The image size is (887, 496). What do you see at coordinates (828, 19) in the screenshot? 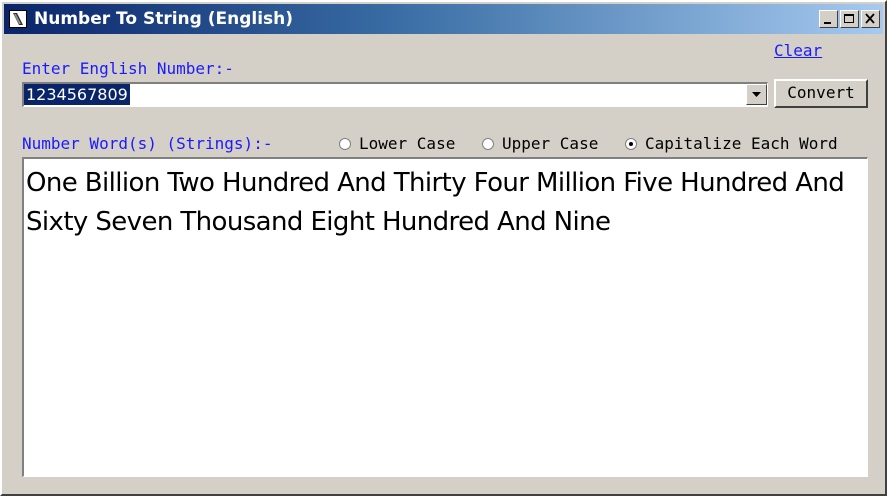
I see `minimize-button` at bounding box center [828, 19].